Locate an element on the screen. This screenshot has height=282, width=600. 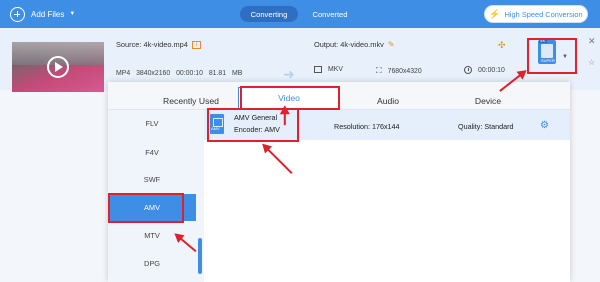
output-resolution: ⛶ 7680x4320 is located at coordinates (399, 71).